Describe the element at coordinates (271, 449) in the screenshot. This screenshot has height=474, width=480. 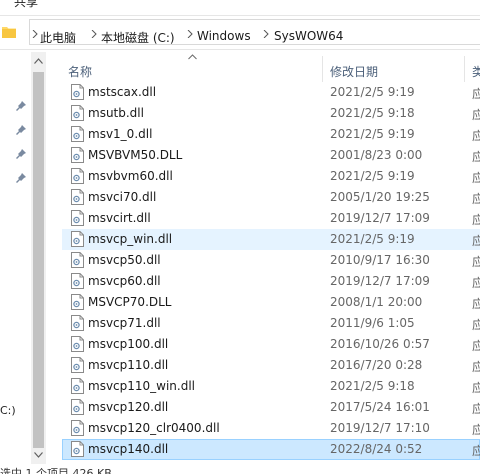
I see `file-row: msvcp140.dll 2022/8/24 0:52 应` at that location.